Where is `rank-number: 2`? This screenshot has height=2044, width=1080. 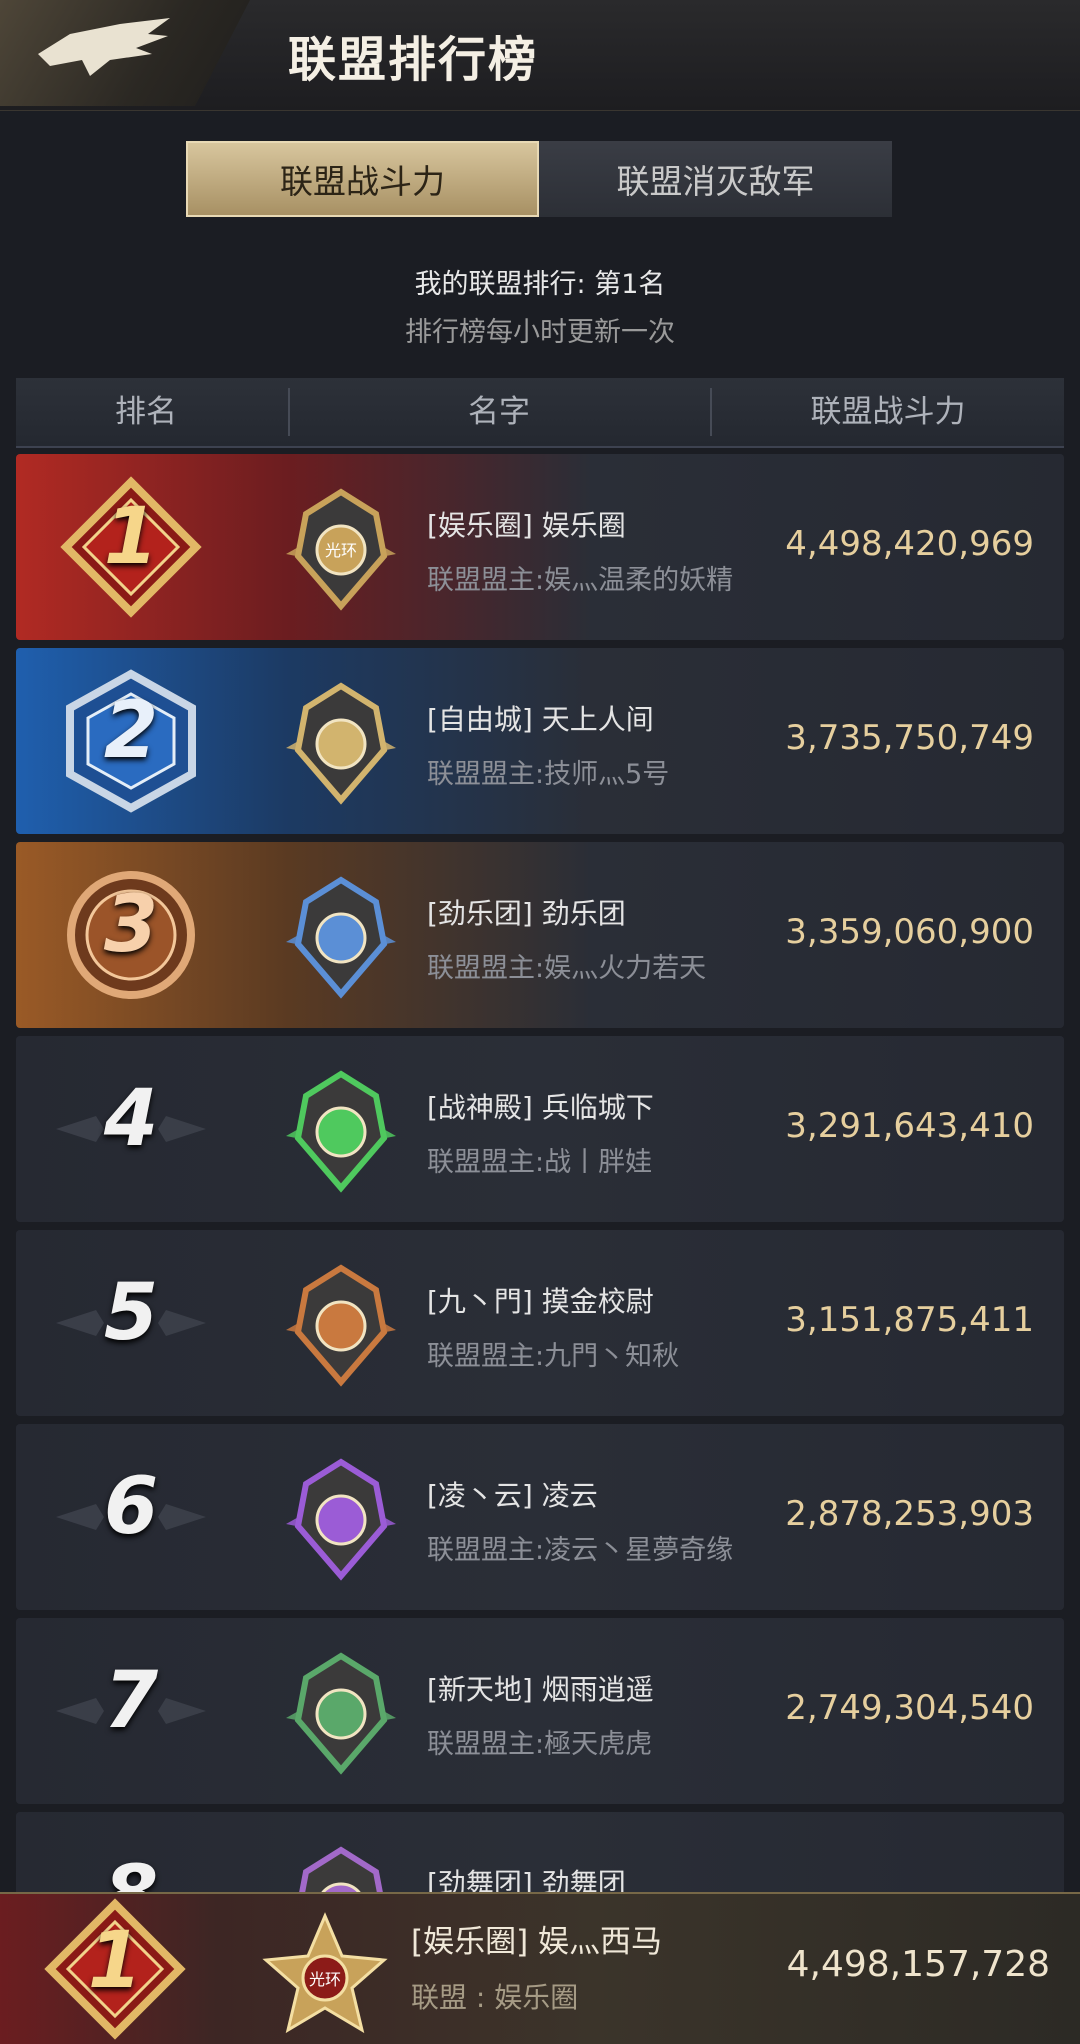 rank-number: 2 is located at coordinates (131, 731).